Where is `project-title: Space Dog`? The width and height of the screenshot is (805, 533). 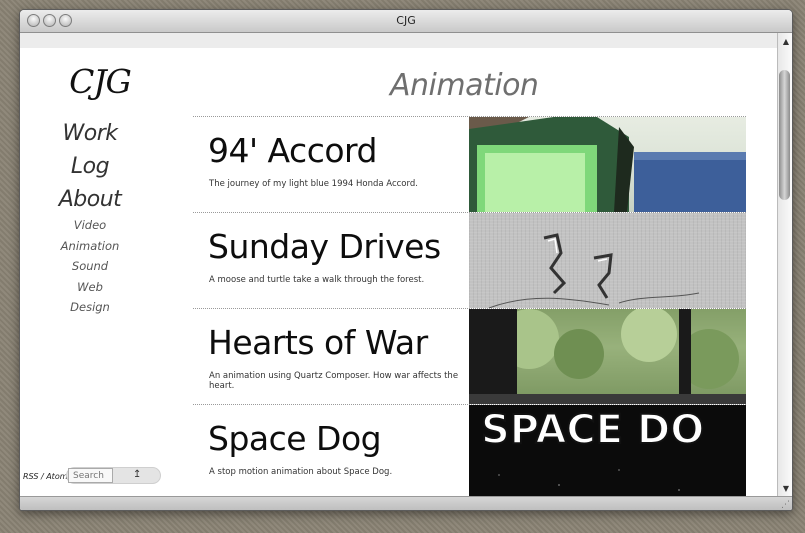 project-title: Space Dog is located at coordinates (295, 438).